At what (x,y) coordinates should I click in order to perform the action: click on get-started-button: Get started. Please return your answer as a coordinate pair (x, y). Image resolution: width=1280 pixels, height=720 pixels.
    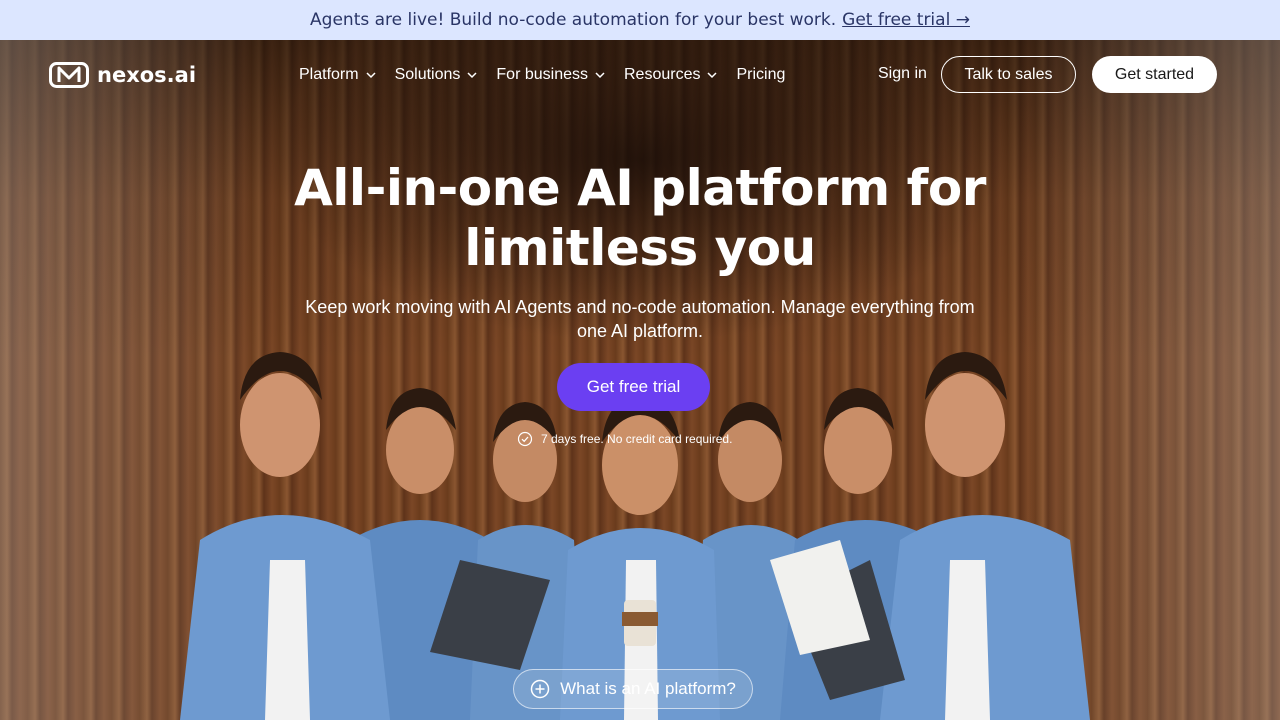
    Looking at the image, I should click on (1154, 74).